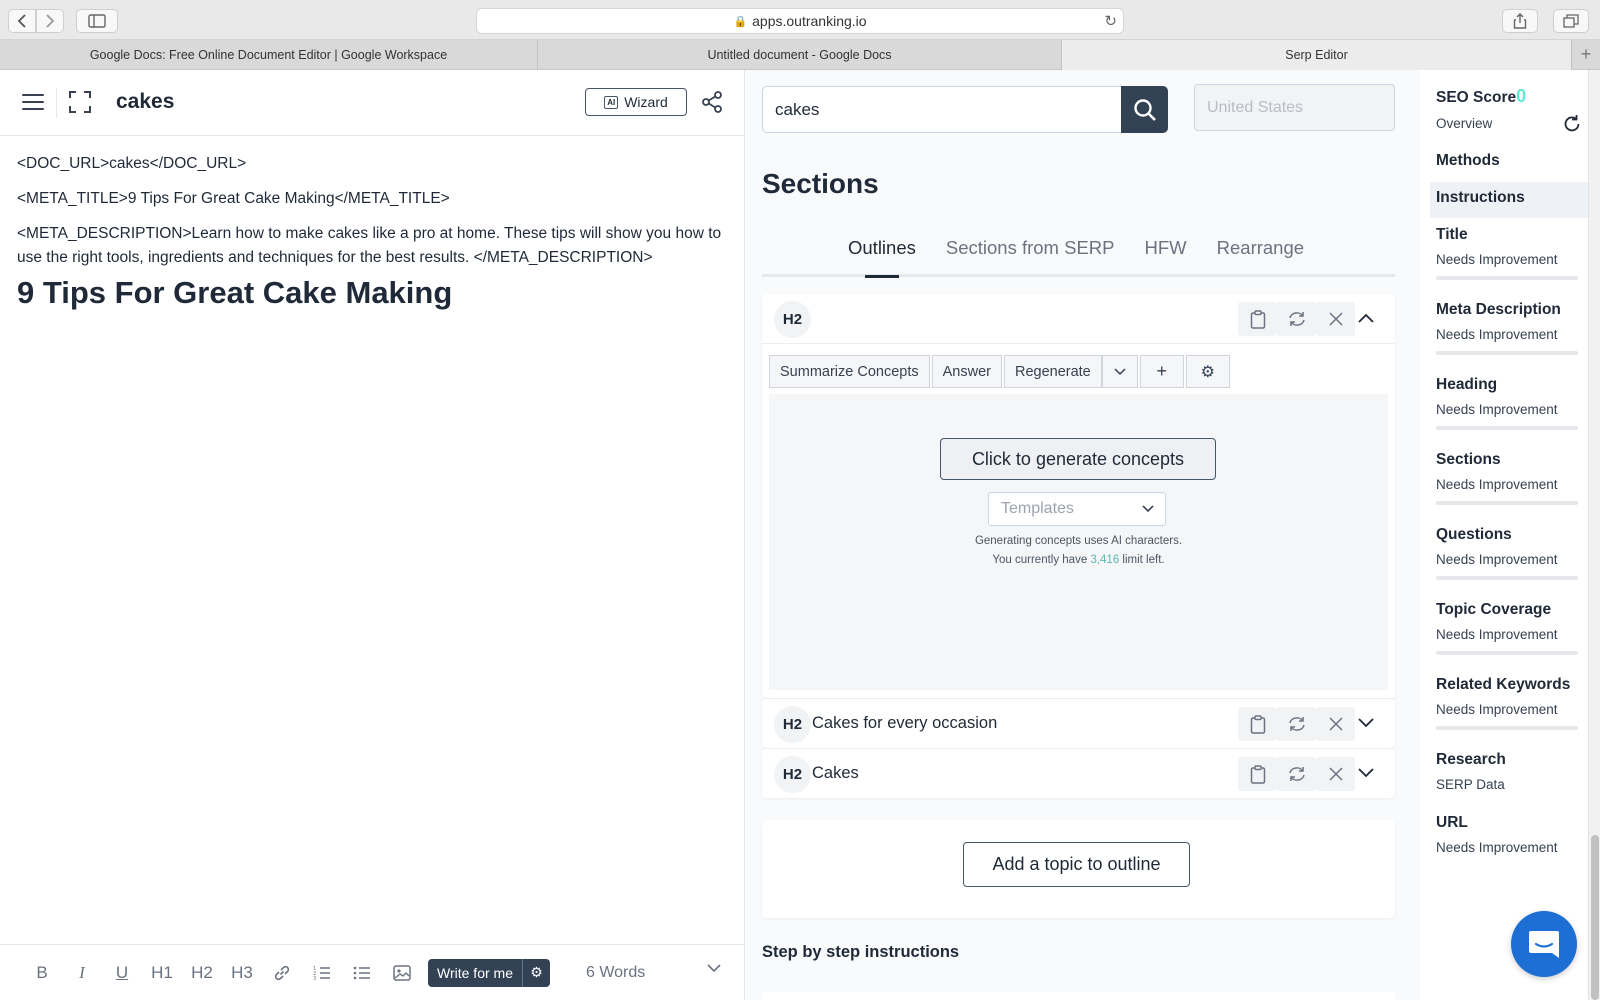 The height and width of the screenshot is (1000, 1600). What do you see at coordinates (1166, 252) in the screenshot?
I see `tab-hfw: HFW` at bounding box center [1166, 252].